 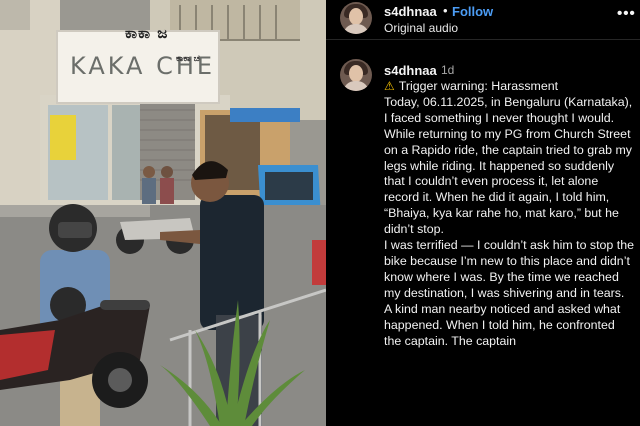 What do you see at coordinates (389, 86) in the screenshot?
I see `warning-icon: ⚠` at bounding box center [389, 86].